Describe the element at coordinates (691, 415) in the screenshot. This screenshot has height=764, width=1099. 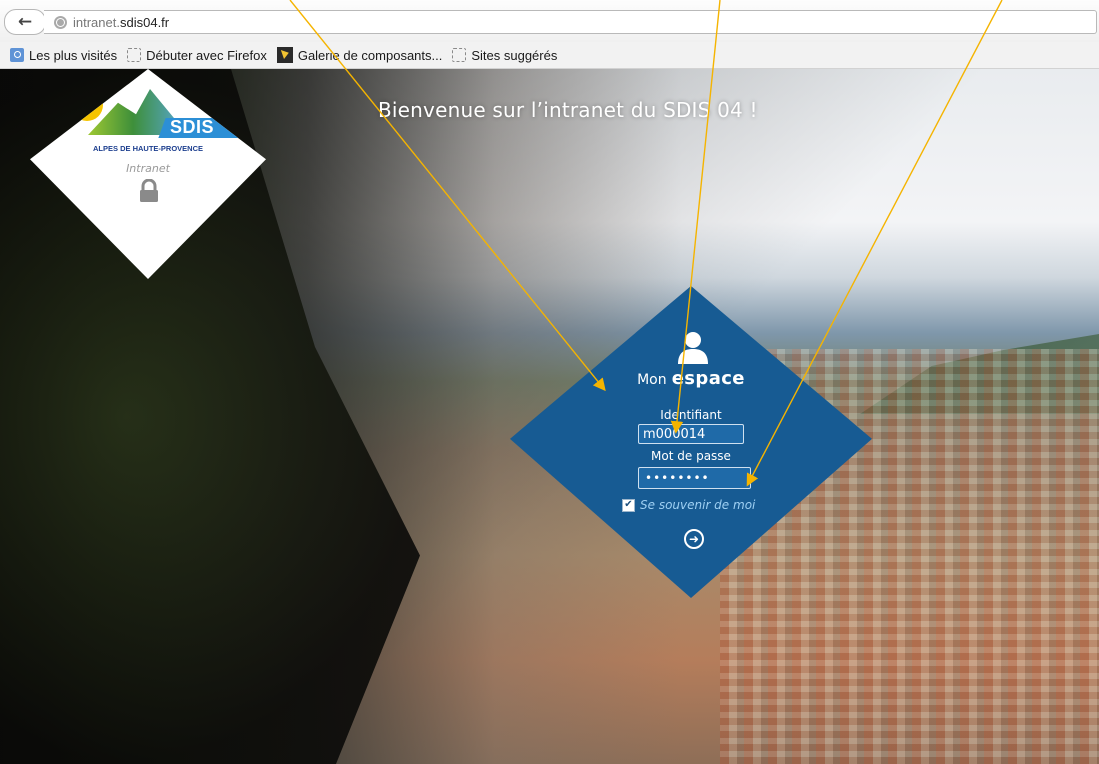
I see `username-label: Identifiant` at that location.